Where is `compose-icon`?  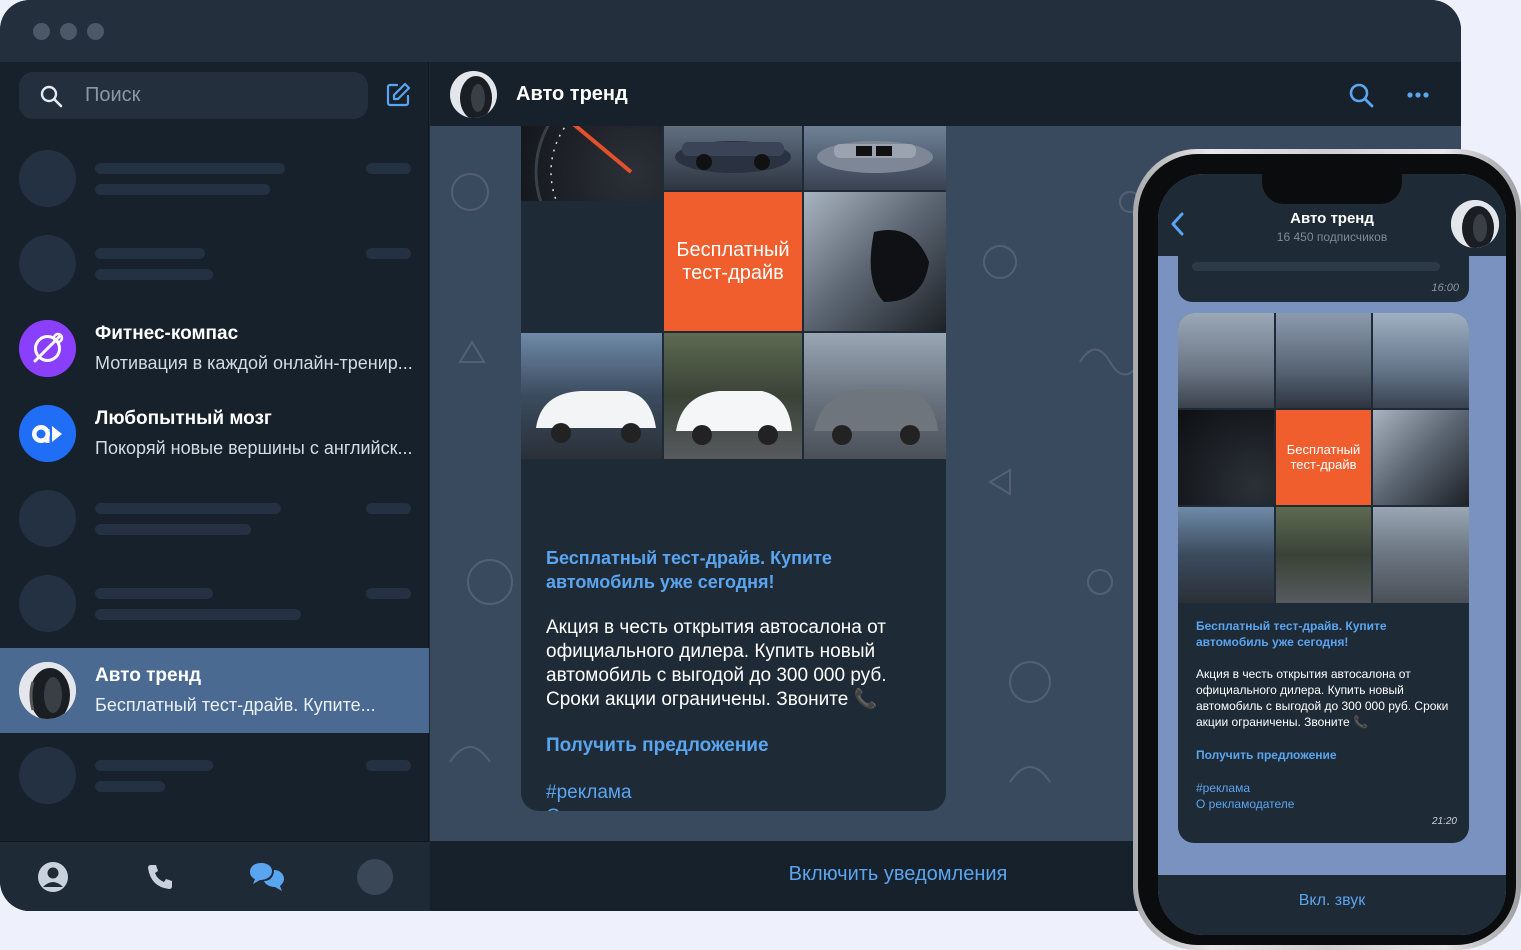
compose-icon is located at coordinates (398, 95).